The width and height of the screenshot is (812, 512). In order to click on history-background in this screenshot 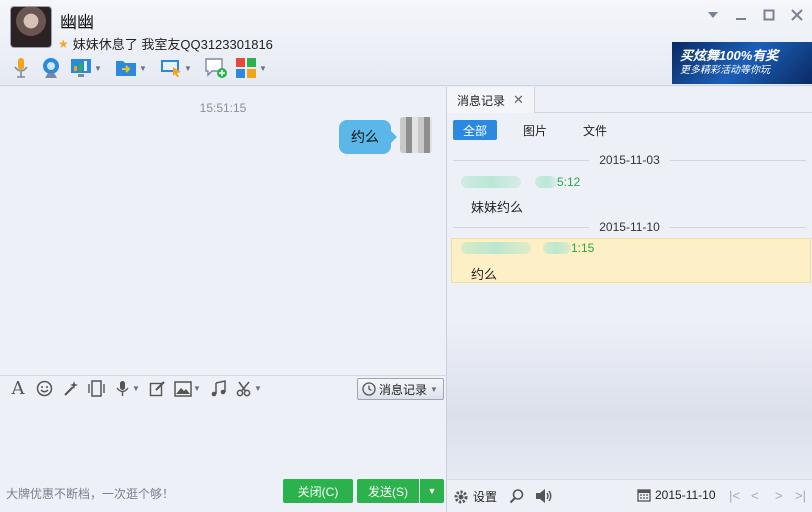, I will do `click(629, 399)`.